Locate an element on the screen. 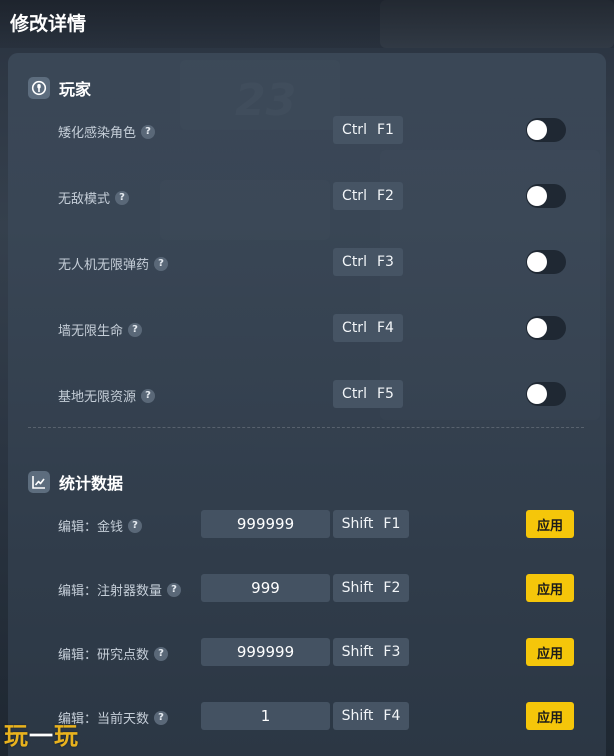 The width and height of the screenshot is (614, 756). cheat-row: 矮化感染角色 ? Ctrl F1 is located at coordinates (307, 130).